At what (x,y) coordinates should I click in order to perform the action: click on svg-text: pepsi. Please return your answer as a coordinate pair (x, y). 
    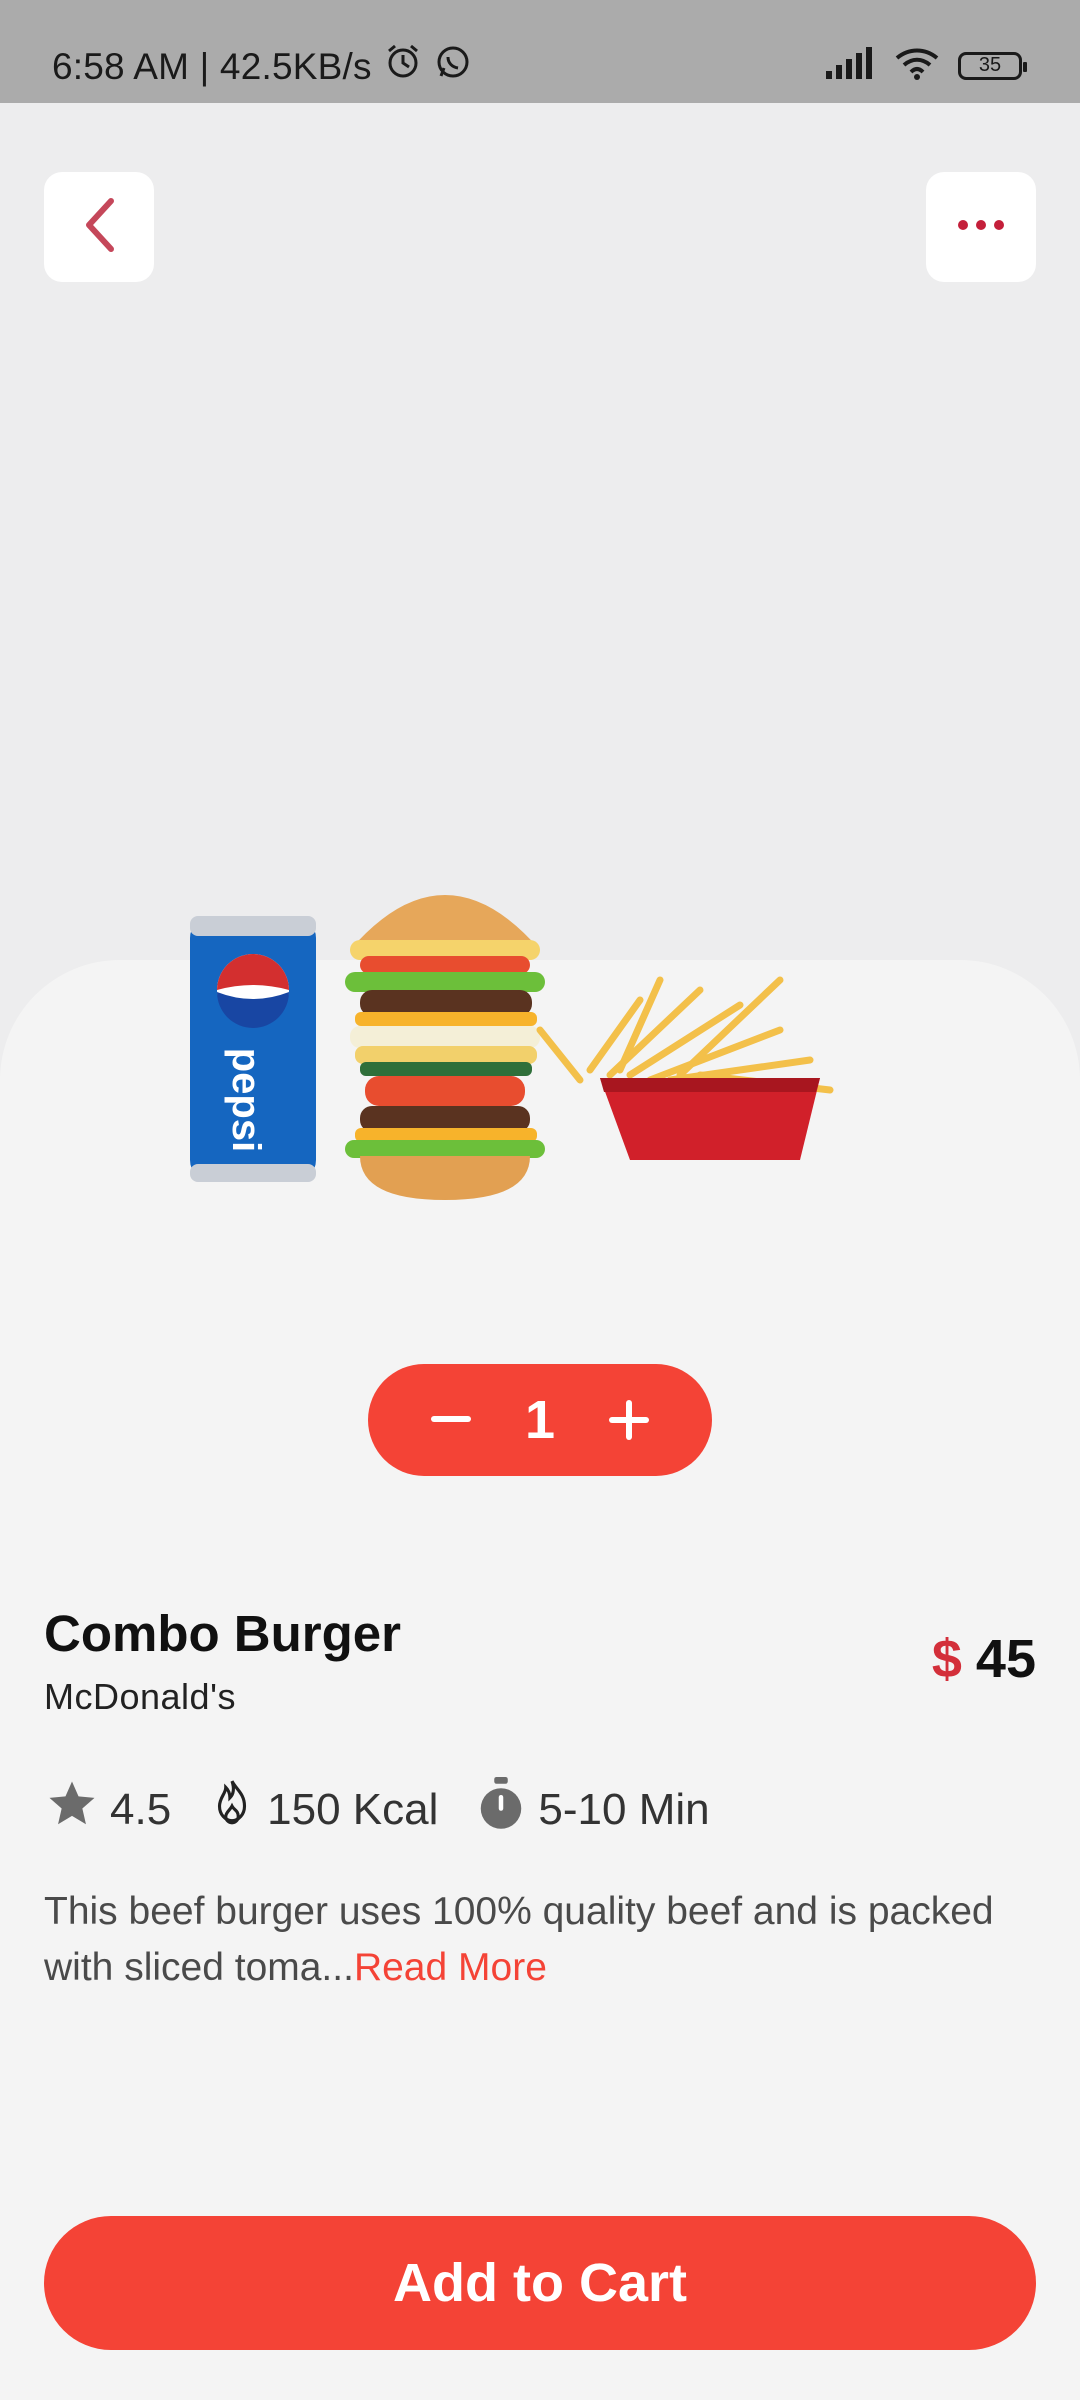
    Looking at the image, I should click on (246, 1100).